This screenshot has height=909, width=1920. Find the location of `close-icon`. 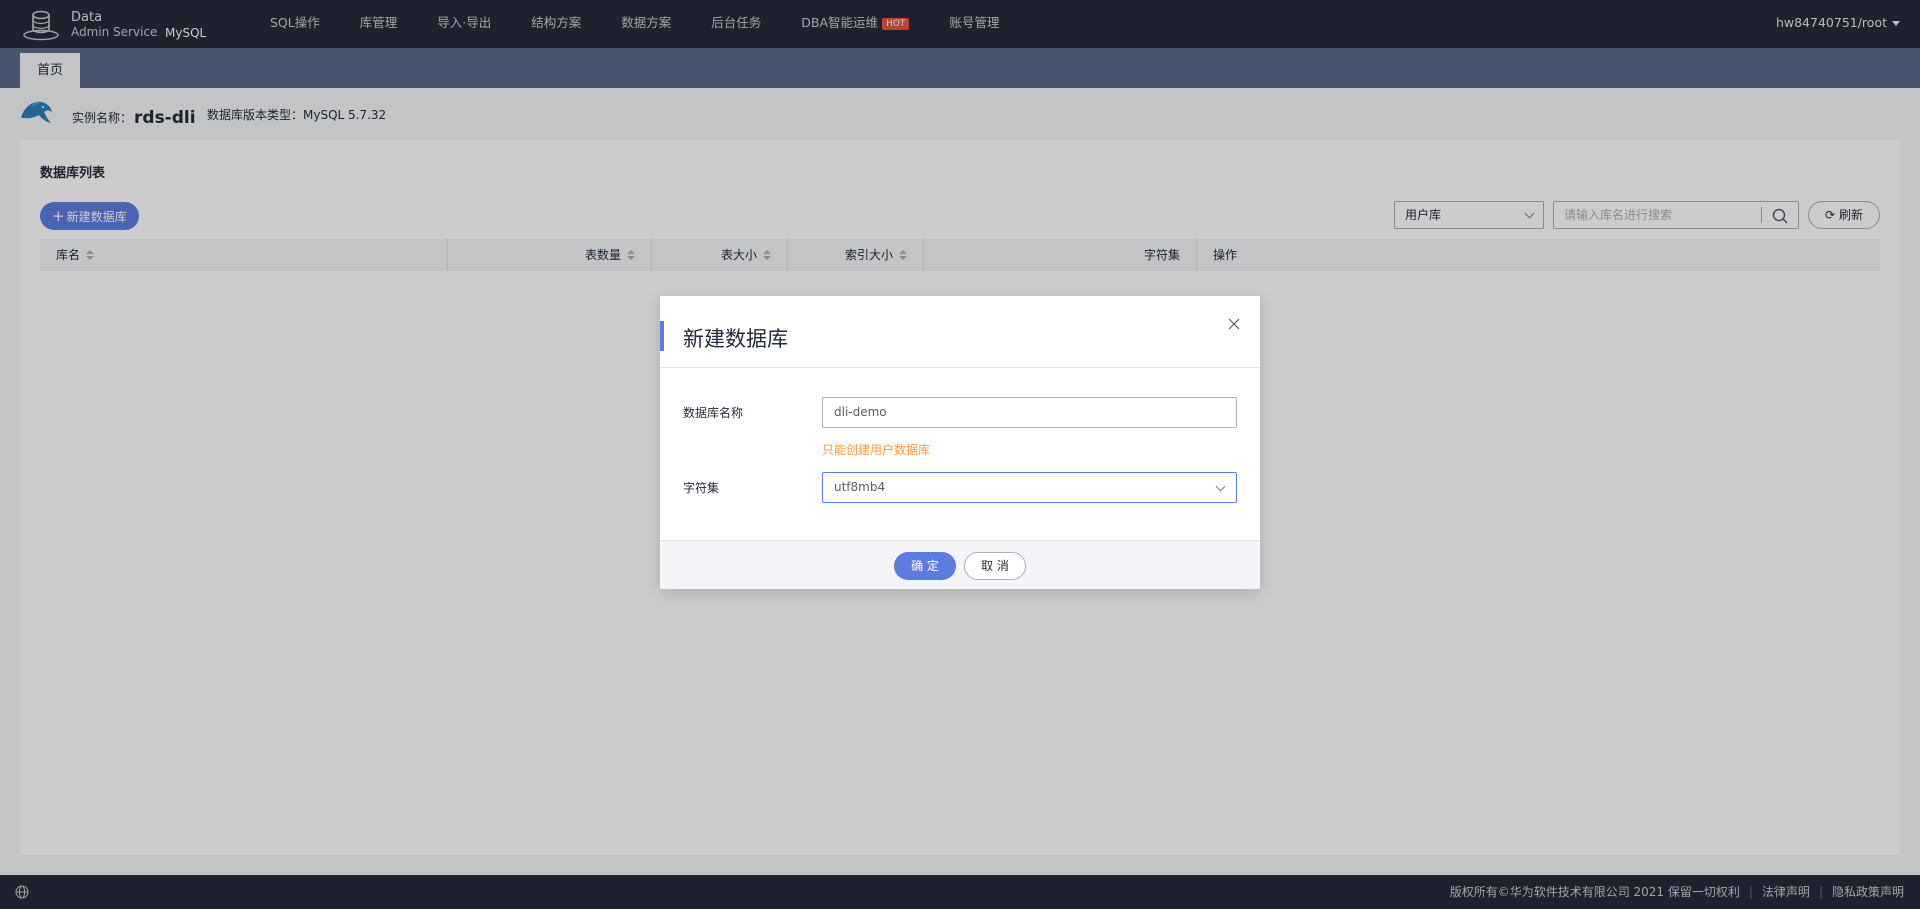

close-icon is located at coordinates (1234, 324).